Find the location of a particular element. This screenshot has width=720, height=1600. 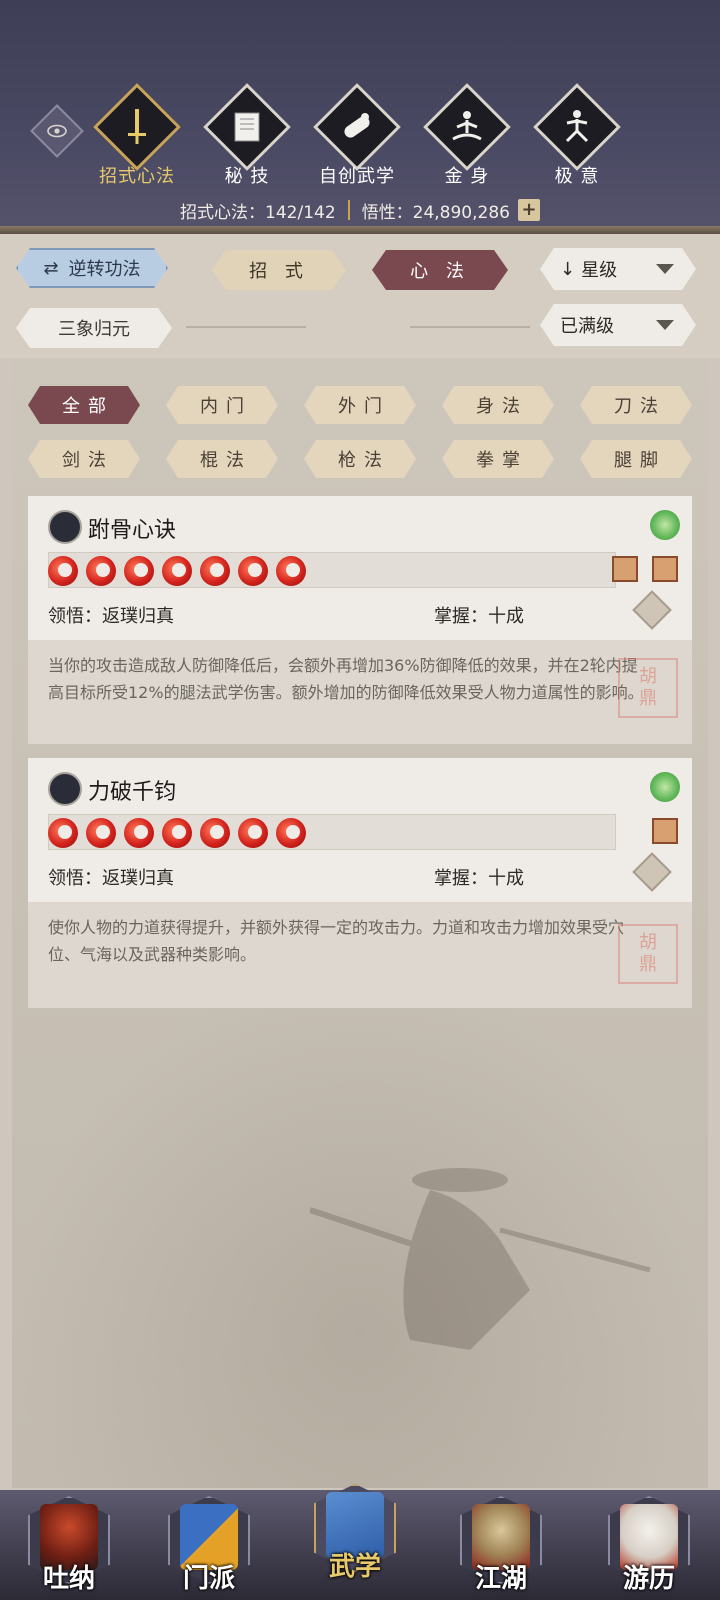

three-phase-button: 三象归元 is located at coordinates (94, 328).